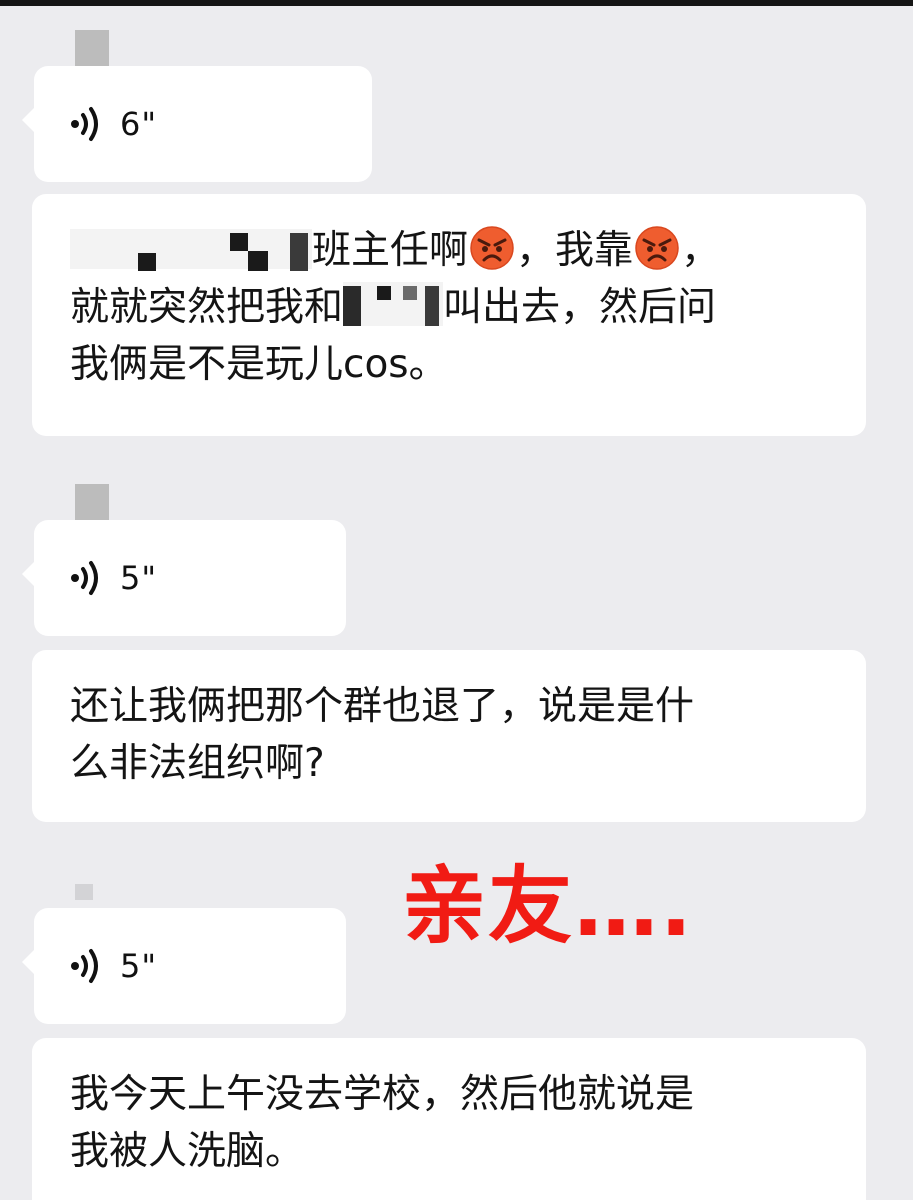  I want to click on message-line: 班主任啊 ，我靠 ，, so click(453, 250).